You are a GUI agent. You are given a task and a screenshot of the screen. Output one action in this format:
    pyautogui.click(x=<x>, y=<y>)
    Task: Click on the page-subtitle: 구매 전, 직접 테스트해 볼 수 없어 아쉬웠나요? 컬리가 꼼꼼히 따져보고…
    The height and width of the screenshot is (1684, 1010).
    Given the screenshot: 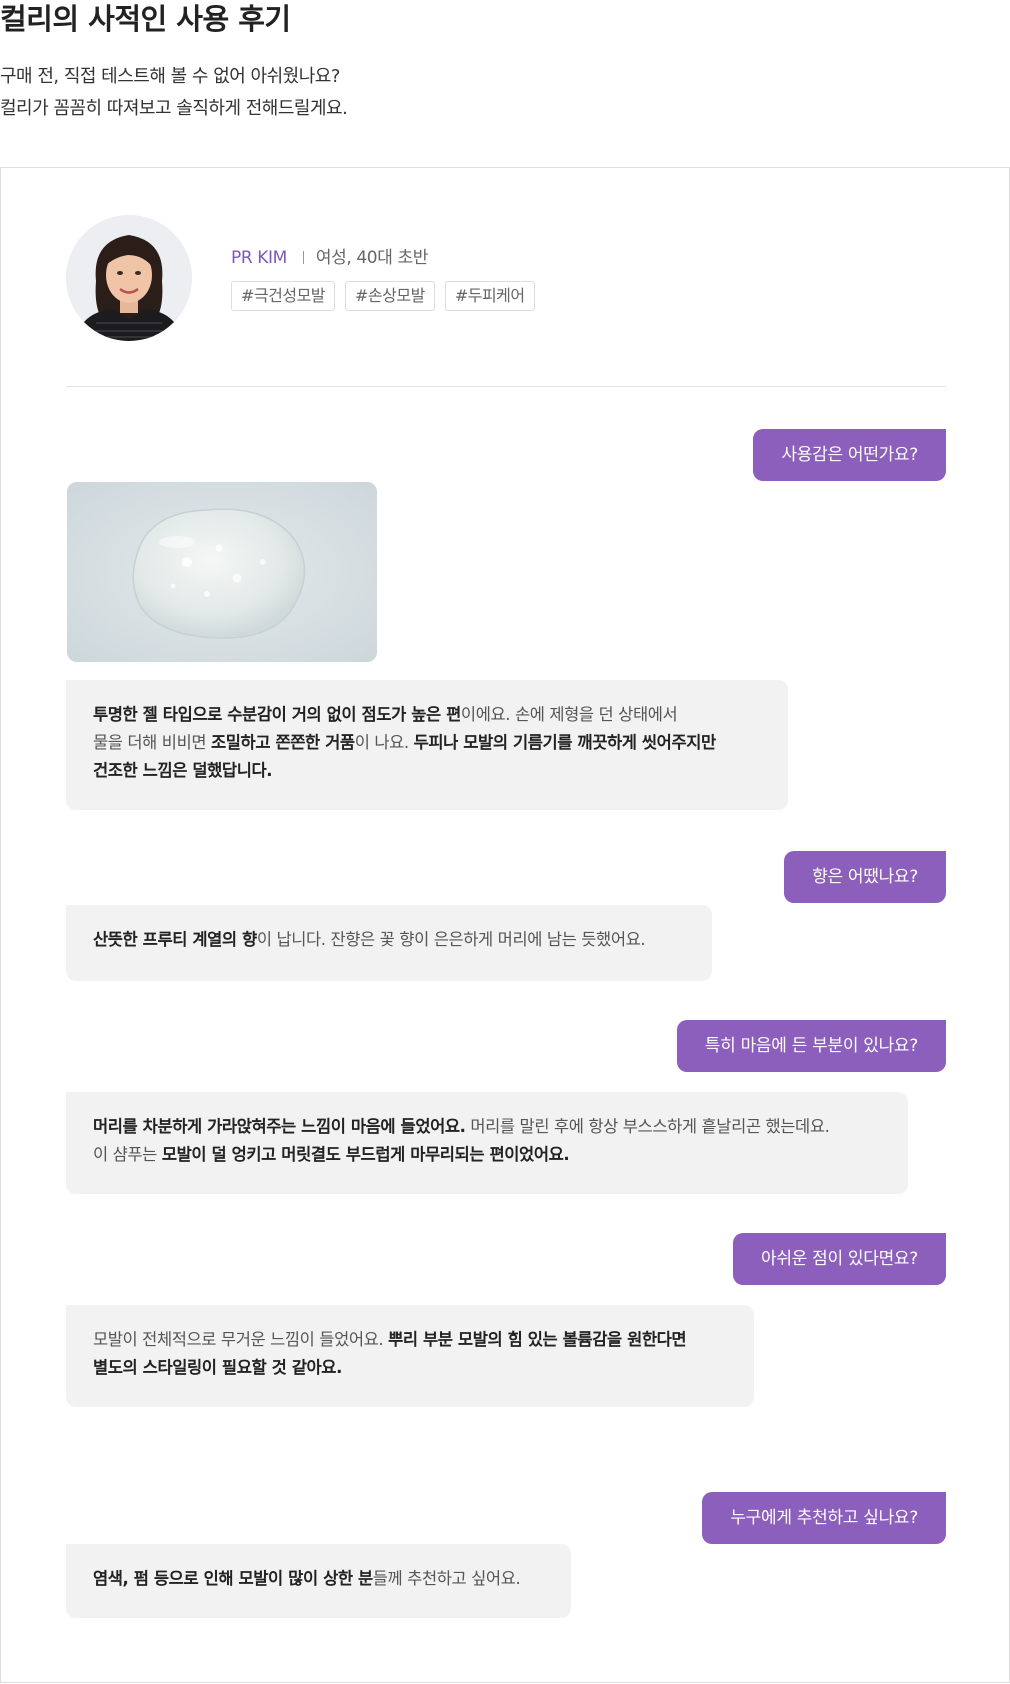 What is the action you would take?
    pyautogui.click(x=174, y=93)
    